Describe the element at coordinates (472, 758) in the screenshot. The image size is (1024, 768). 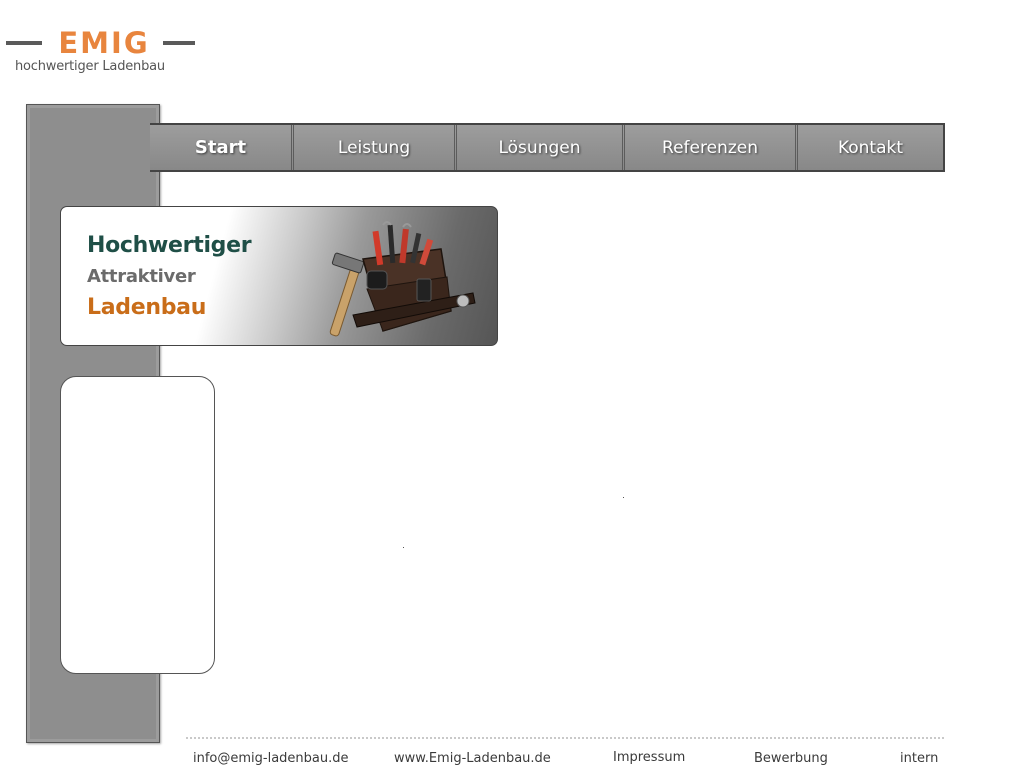
I see `footer-link-website: www.Emig-Ladenbau.de` at that location.